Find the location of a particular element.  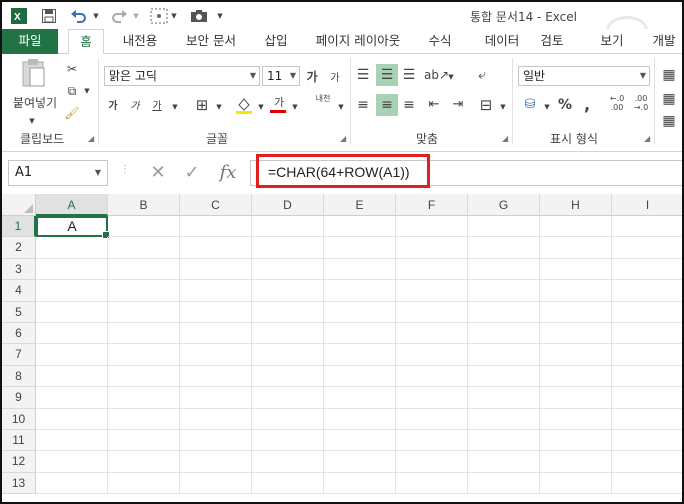

insert-function-button: fx is located at coordinates (228, 173).